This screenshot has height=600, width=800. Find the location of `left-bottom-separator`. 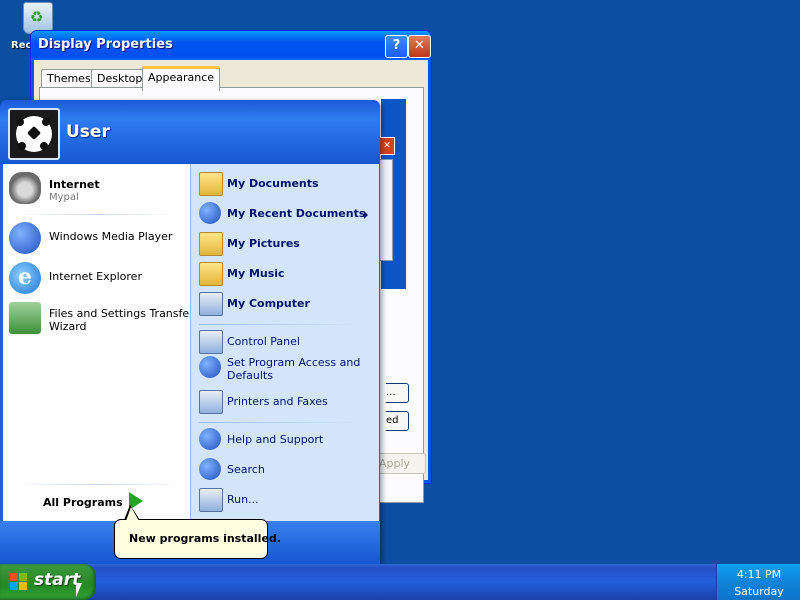

left-bottom-separator is located at coordinates (97, 484).